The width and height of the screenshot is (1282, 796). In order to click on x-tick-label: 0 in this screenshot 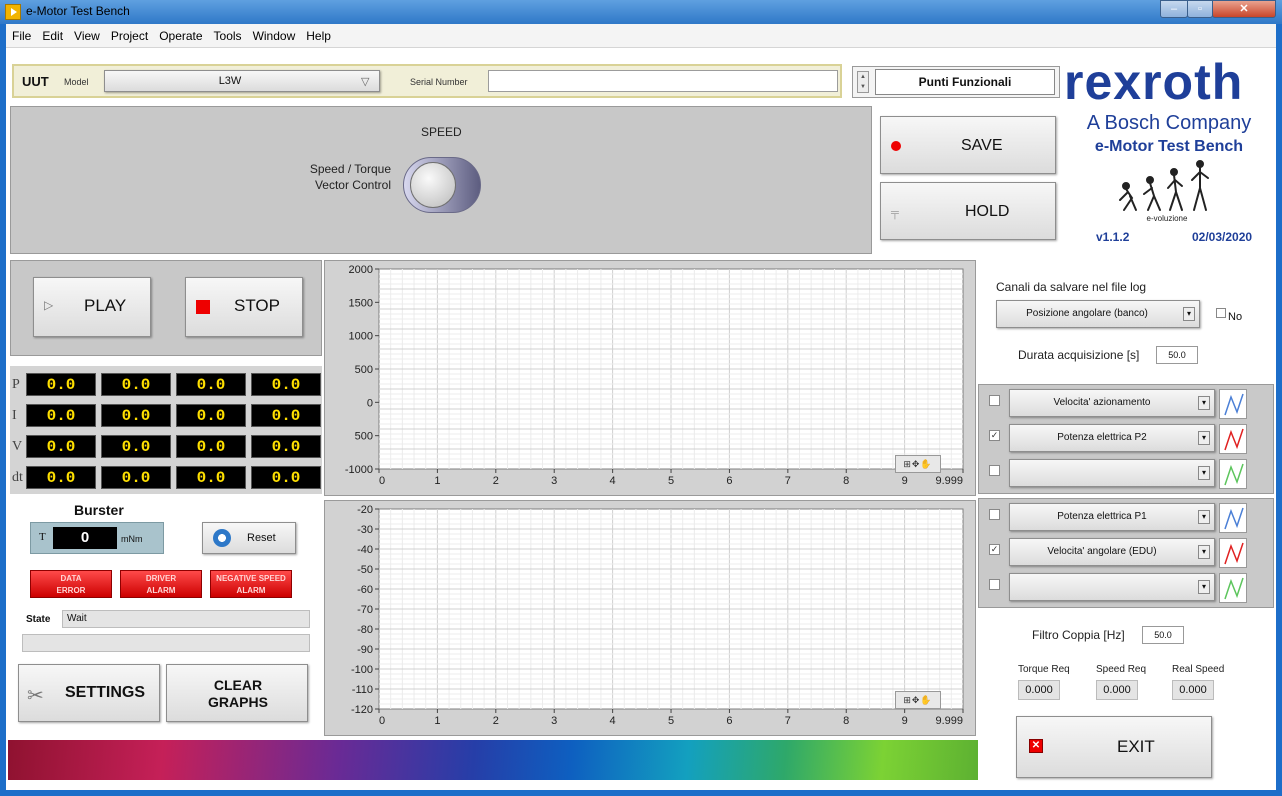, I will do `click(382, 721)`.